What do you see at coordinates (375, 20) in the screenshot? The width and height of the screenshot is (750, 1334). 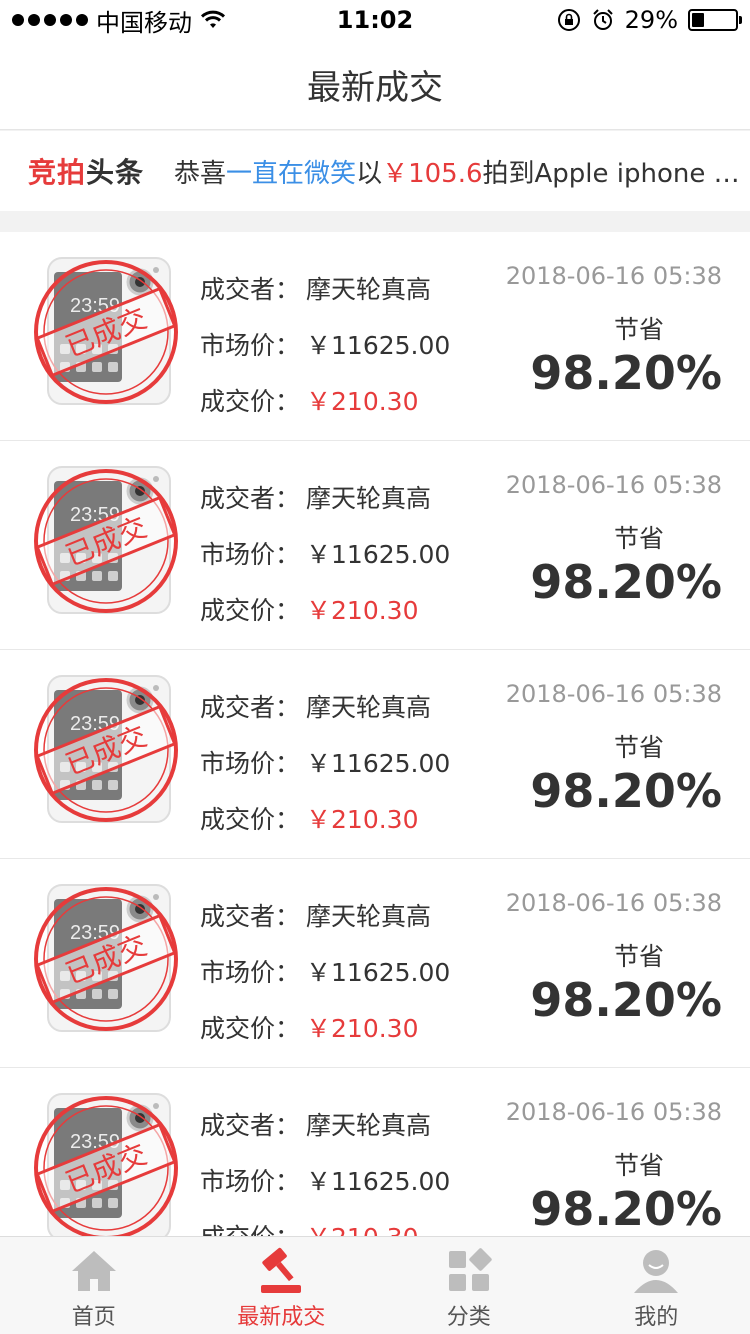 I see `status-bar: 中国移动 11:02 29%` at bounding box center [375, 20].